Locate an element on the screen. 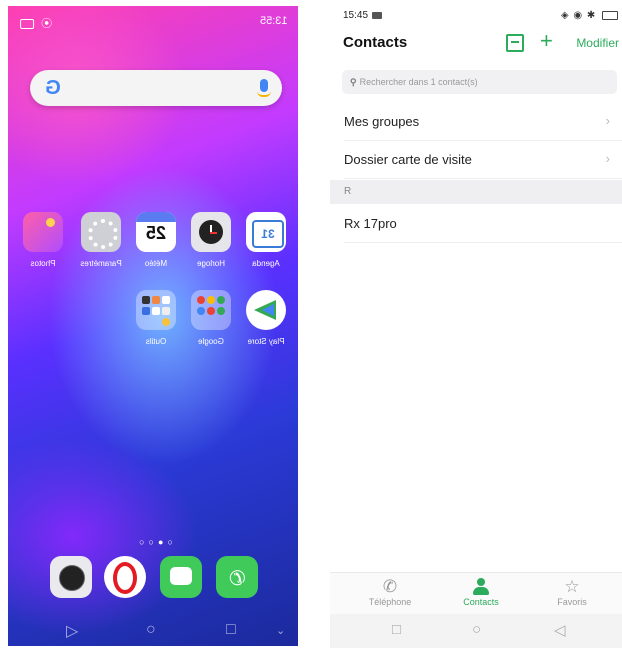 Image resolution: width=622 pixels, height=648 pixels. contact-row: Rx 17pro is located at coordinates (483, 223).